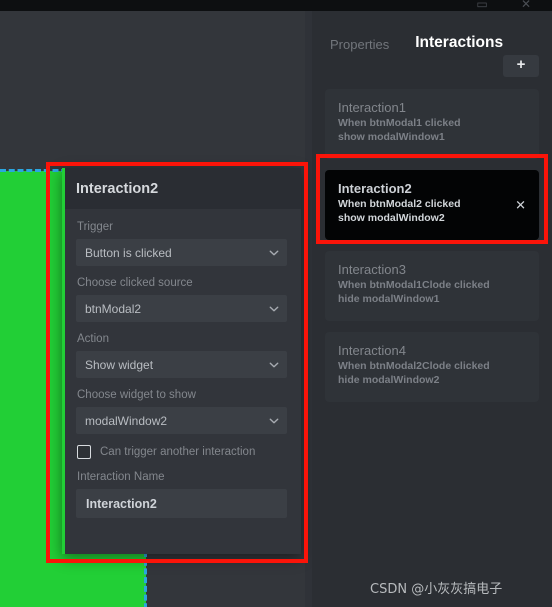 The width and height of the screenshot is (552, 607). What do you see at coordinates (414, 285) in the screenshot?
I see `interaction-card-trigger: When btnModal1Clode clicked` at bounding box center [414, 285].